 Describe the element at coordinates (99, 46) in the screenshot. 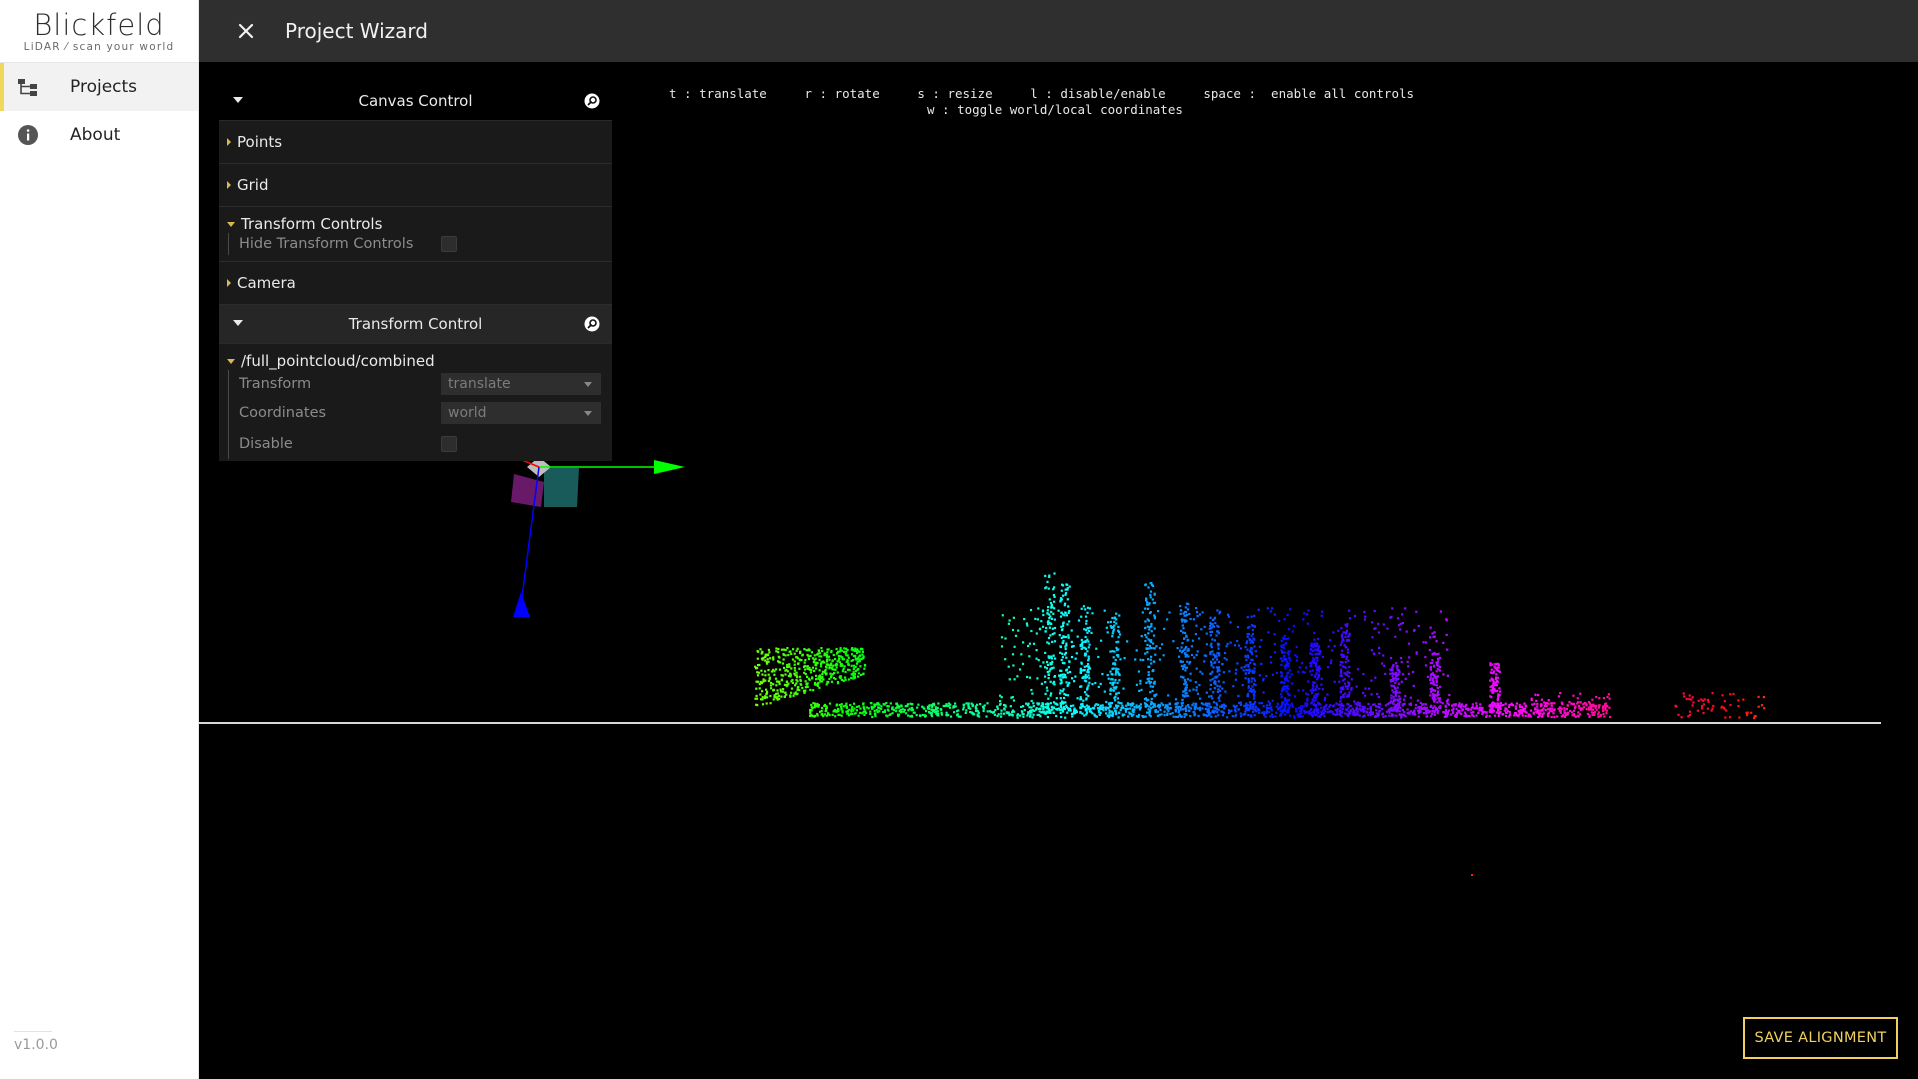

I see `logo-tagline: LiDAR ⁄ scan your world` at that location.